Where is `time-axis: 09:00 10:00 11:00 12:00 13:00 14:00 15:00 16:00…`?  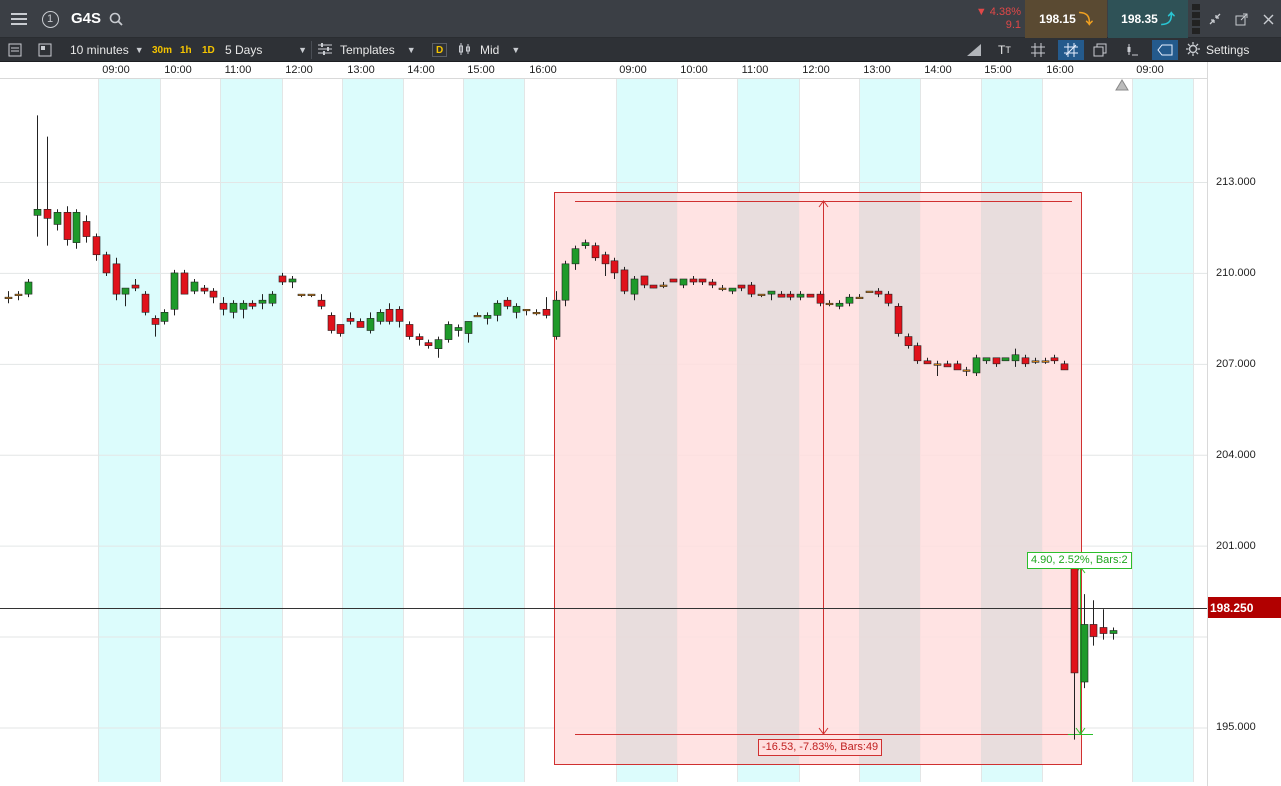 time-axis: 09:00 10:00 11:00 12:00 13:00 14:00 15:00 16:00… is located at coordinates (604, 70).